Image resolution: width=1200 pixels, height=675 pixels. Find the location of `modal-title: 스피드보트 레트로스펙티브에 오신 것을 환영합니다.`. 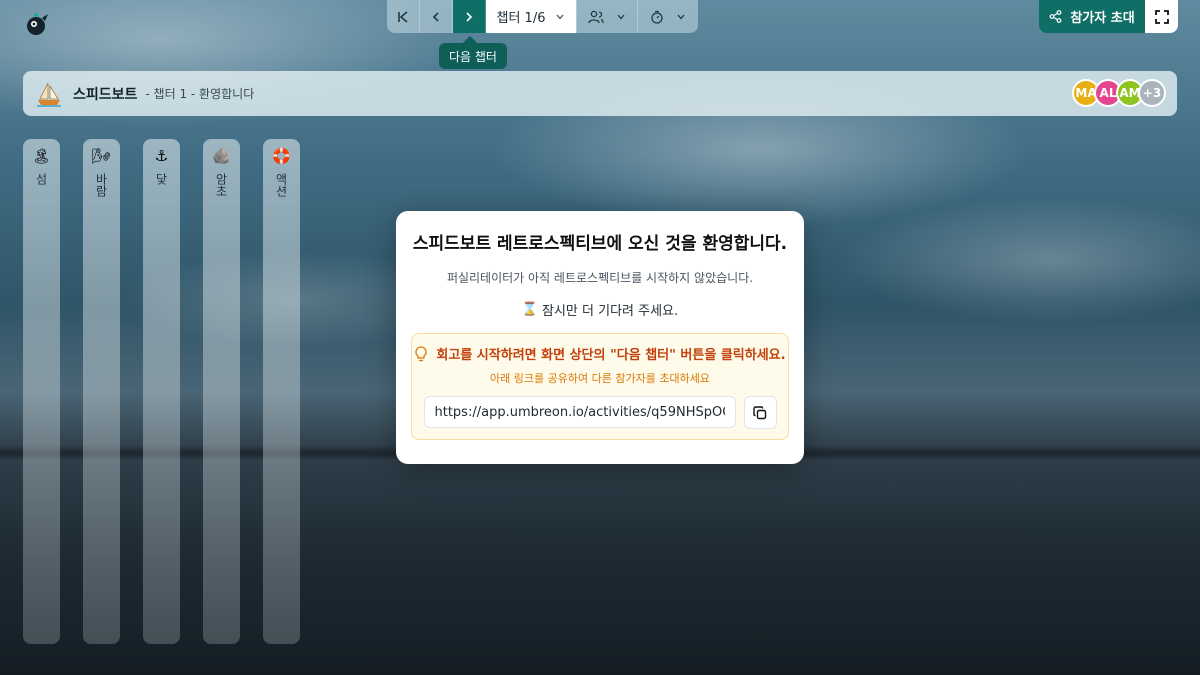

modal-title: 스피드보트 레트로스펙티브에 오신 것을 환영합니다. is located at coordinates (600, 244).